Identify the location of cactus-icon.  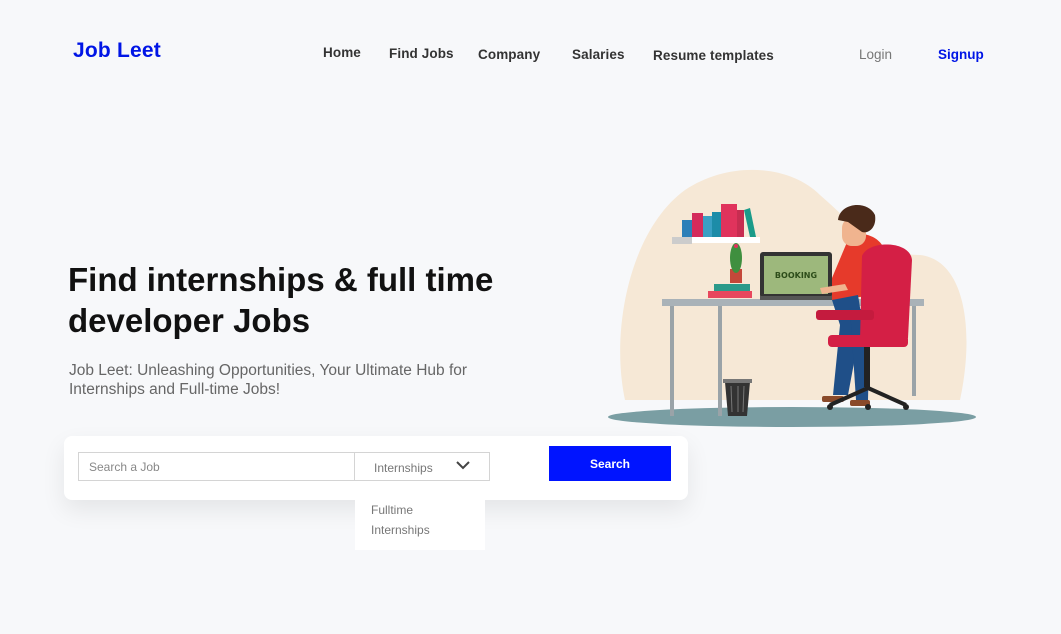
(736, 263).